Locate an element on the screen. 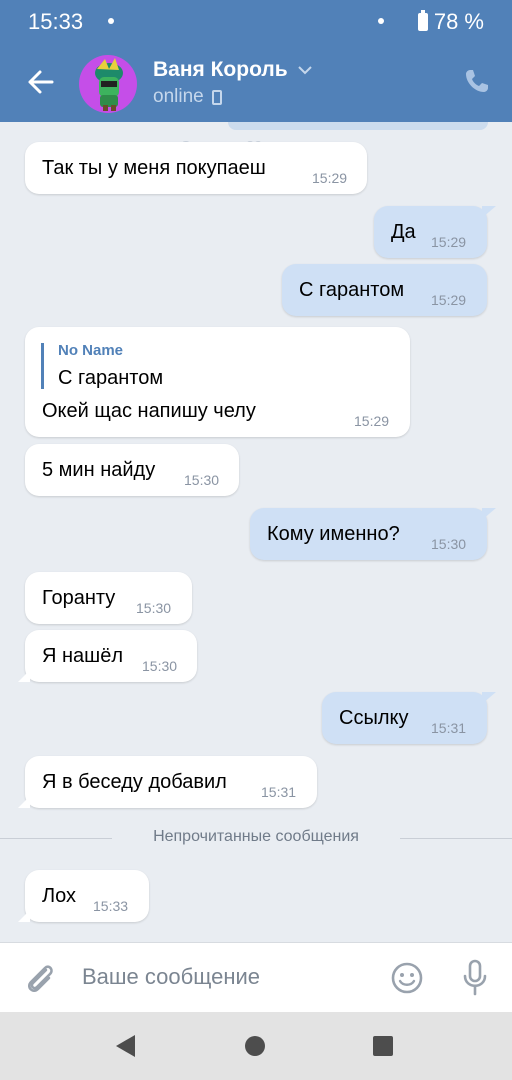 Image resolution: width=512 pixels, height=1080 pixels. unread-label: Непрочитанные сообщения is located at coordinates (256, 836).